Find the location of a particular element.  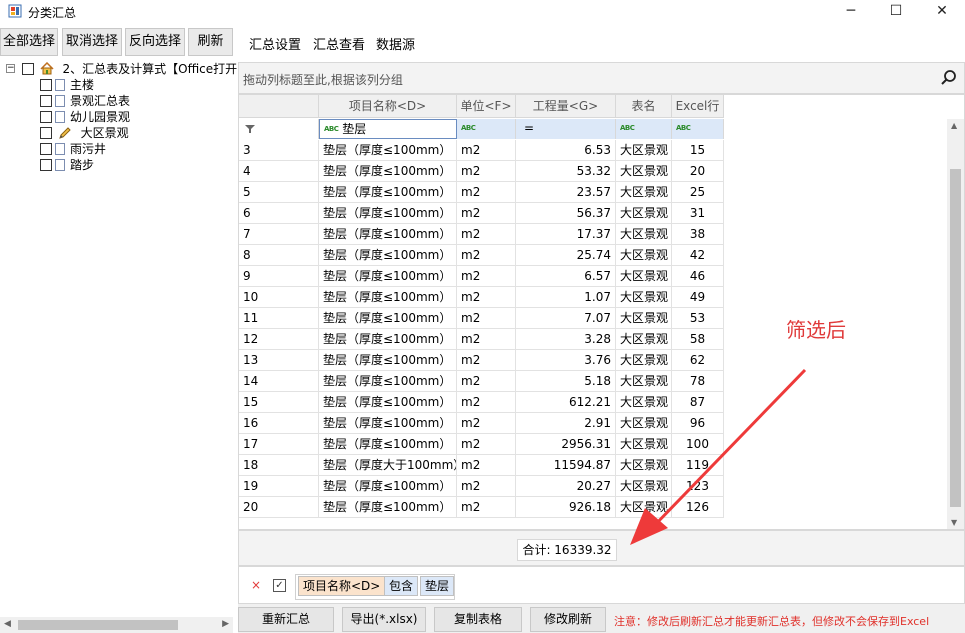

scroll-thumb is located at coordinates (955, 338).